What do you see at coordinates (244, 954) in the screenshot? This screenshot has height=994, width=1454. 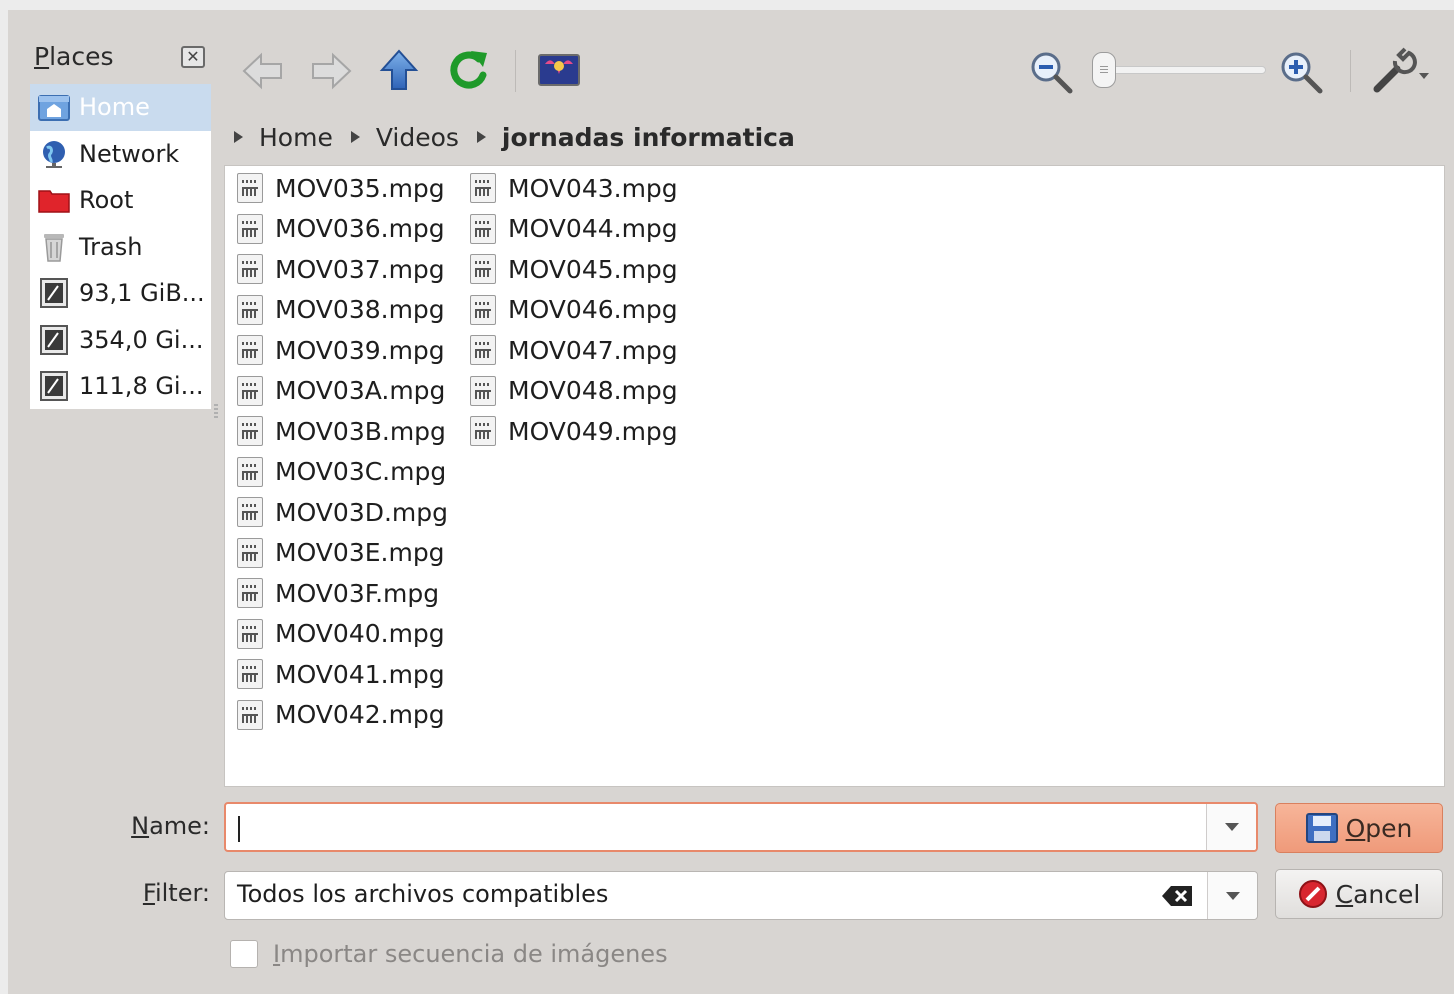 I see `import-sequence-checkbox` at bounding box center [244, 954].